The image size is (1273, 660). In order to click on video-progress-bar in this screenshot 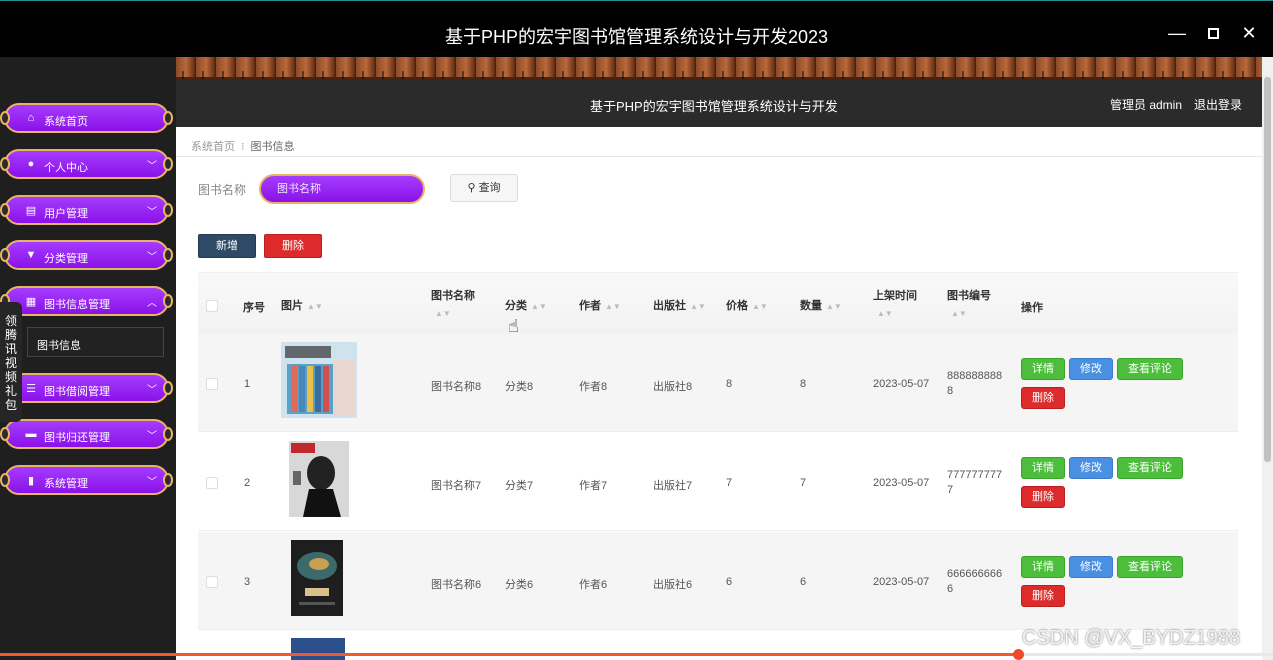, I will do `click(636, 654)`.